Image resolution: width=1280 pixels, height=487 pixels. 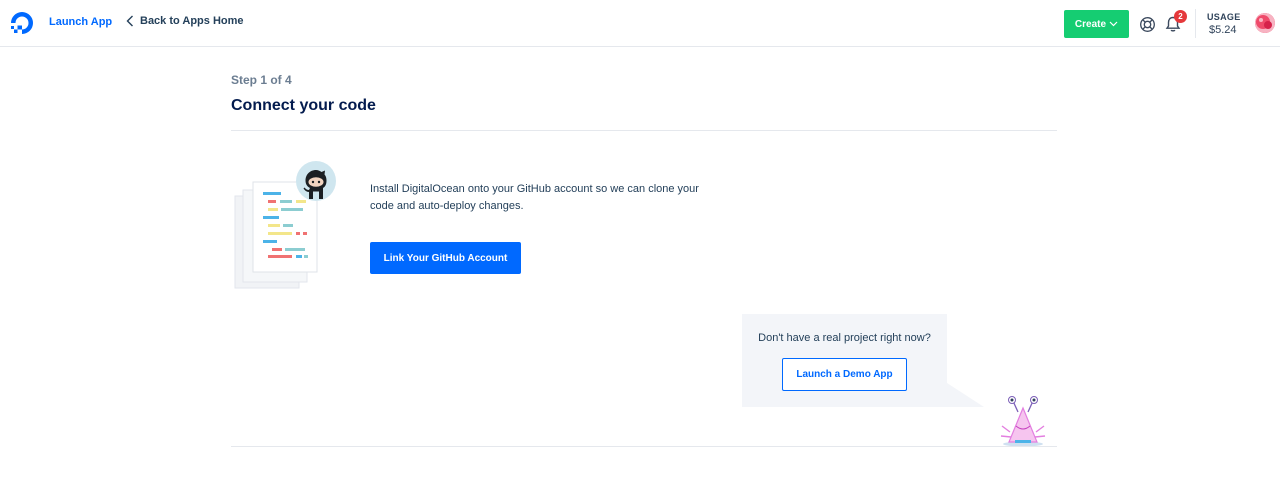 What do you see at coordinates (1180, 16) in the screenshot?
I see `notification-badge: 2` at bounding box center [1180, 16].